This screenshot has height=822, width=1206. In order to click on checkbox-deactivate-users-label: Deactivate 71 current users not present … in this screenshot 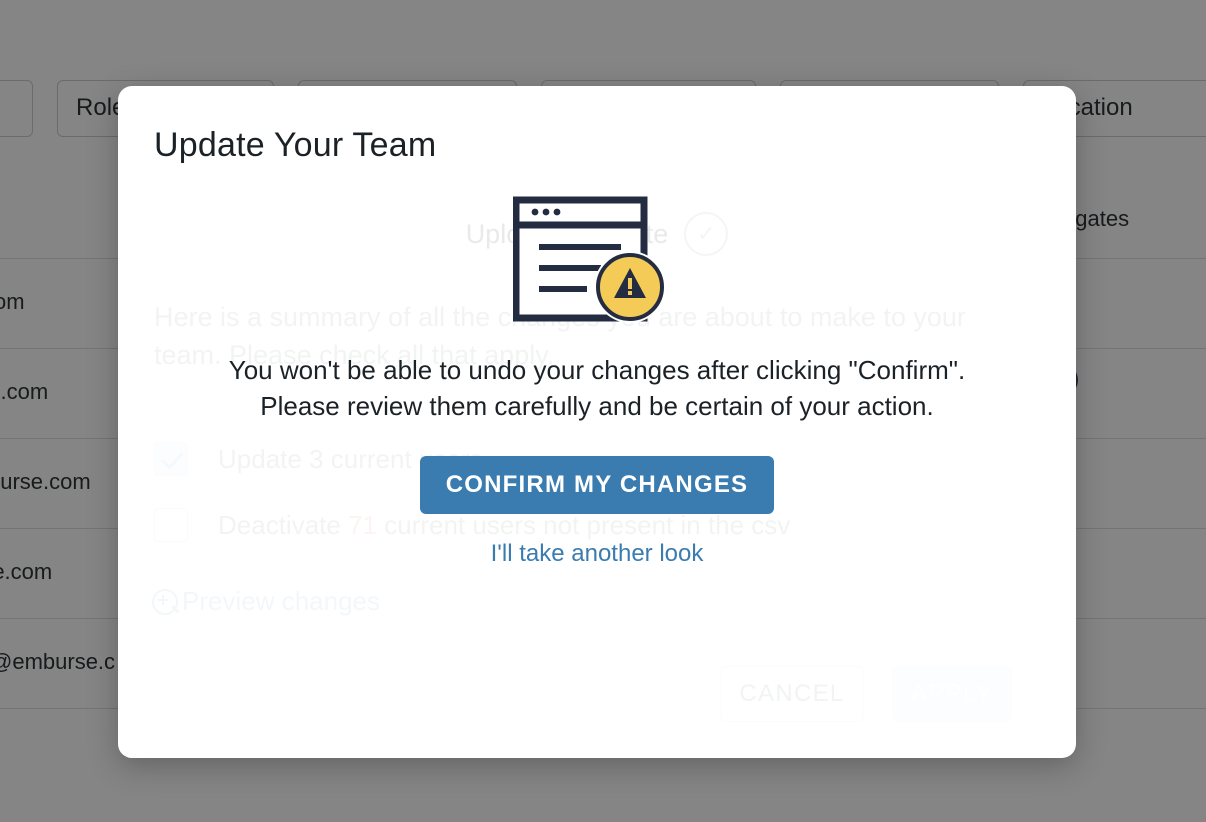, I will do `click(504, 525)`.